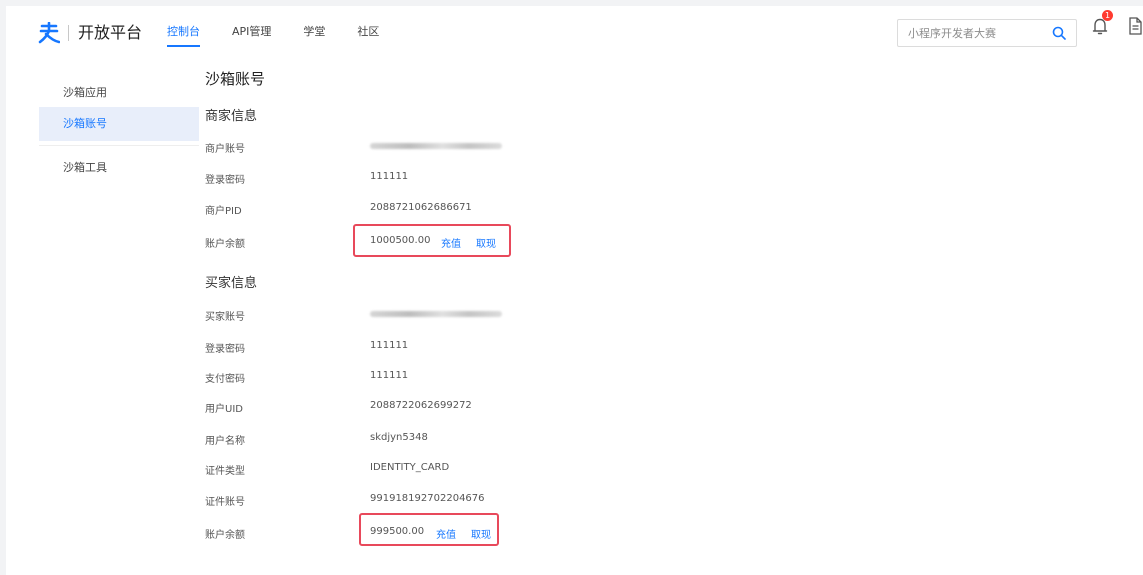 This screenshot has height=575, width=1143. What do you see at coordinates (421, 405) in the screenshot?
I see `buyer-uid-value: 2088722062699272` at bounding box center [421, 405].